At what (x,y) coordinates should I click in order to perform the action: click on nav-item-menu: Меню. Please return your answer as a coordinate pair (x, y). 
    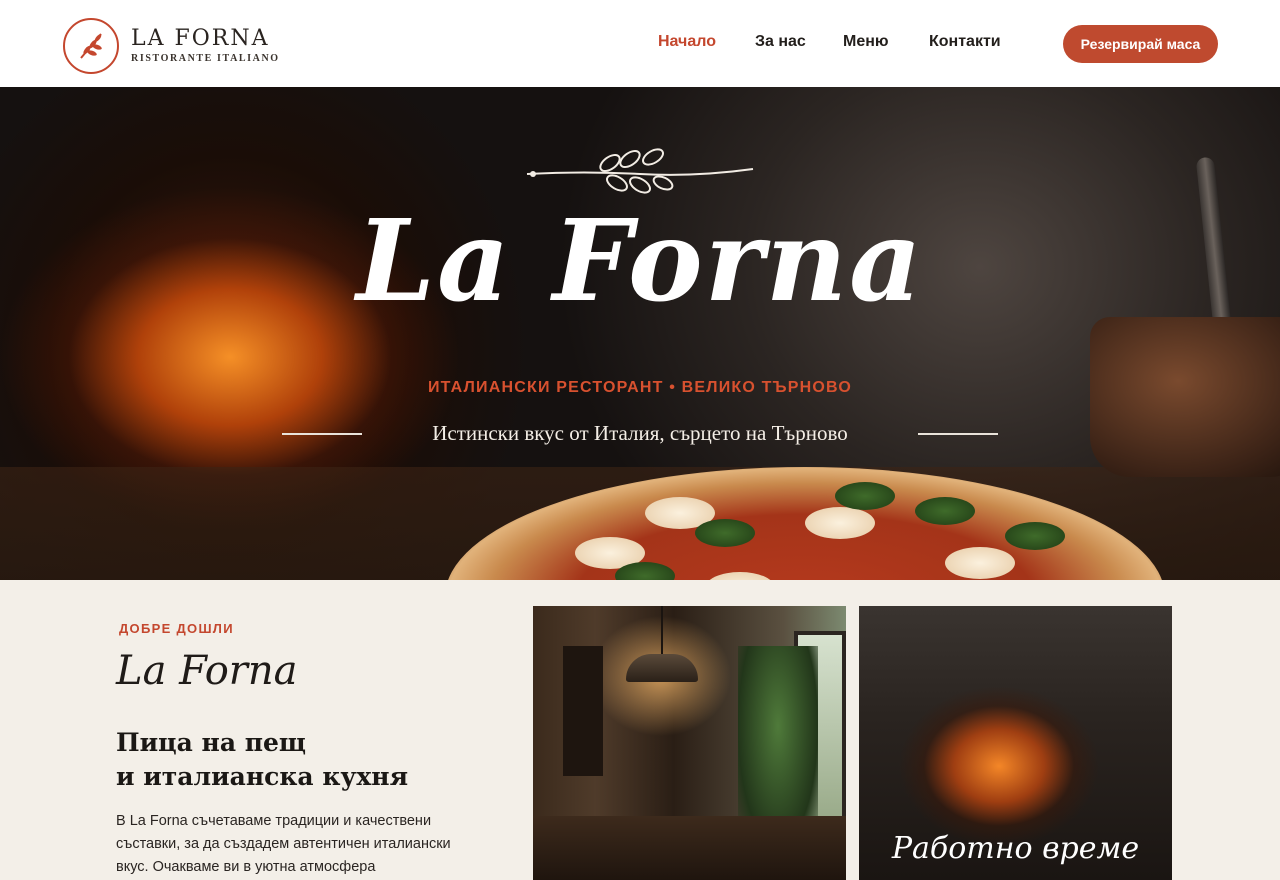
    Looking at the image, I should click on (866, 42).